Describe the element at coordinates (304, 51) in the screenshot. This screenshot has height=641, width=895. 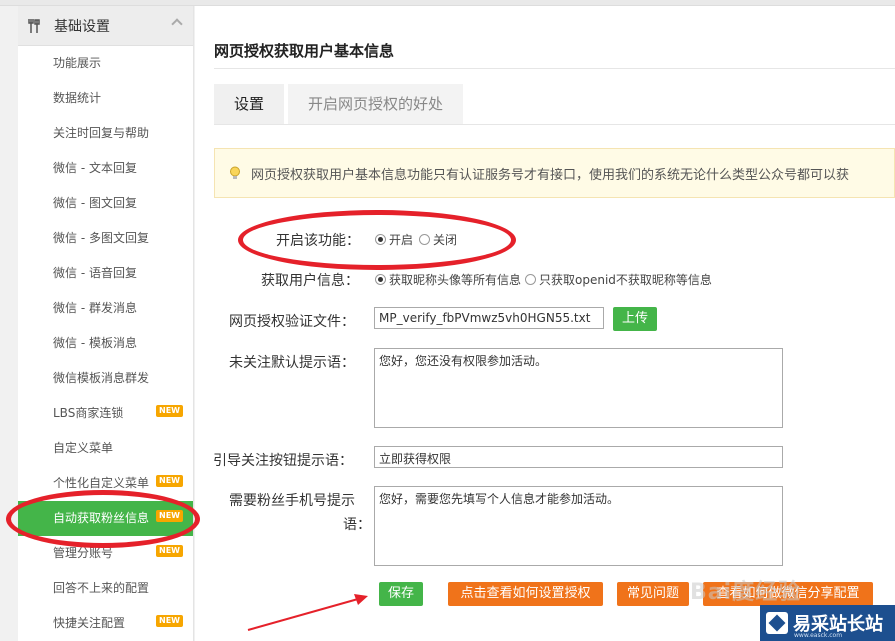
I see `page-title: 网页授权获取用户基本信息` at that location.